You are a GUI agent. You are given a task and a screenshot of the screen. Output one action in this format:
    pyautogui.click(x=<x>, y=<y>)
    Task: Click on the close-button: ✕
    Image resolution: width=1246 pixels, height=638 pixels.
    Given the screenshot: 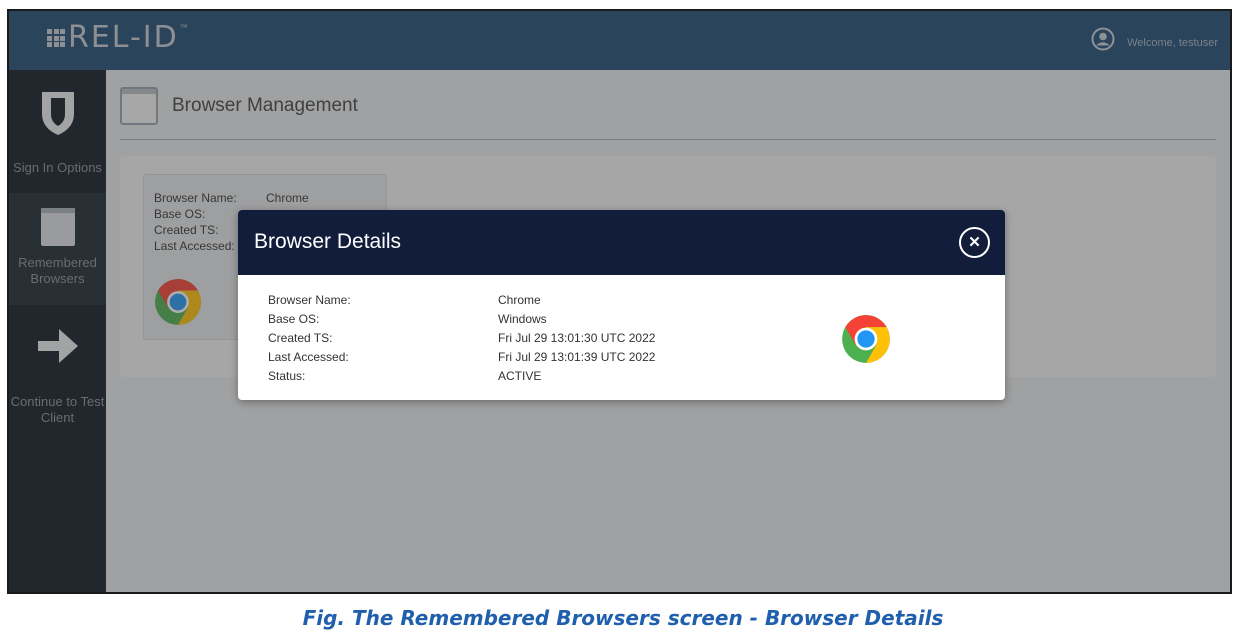 What is the action you would take?
    pyautogui.click(x=974, y=242)
    